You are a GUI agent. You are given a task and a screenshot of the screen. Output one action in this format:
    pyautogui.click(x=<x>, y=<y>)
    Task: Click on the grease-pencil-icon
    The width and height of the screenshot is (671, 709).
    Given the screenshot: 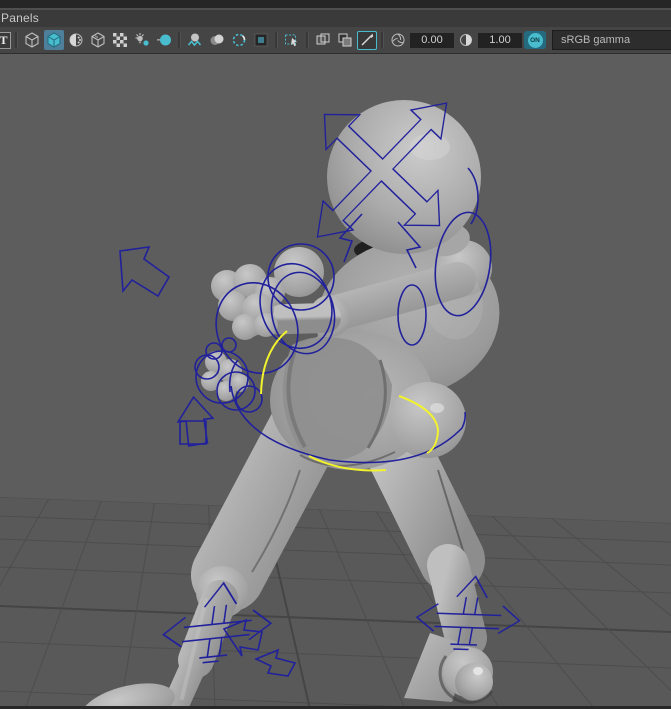 What is the action you would take?
    pyautogui.click(x=367, y=40)
    